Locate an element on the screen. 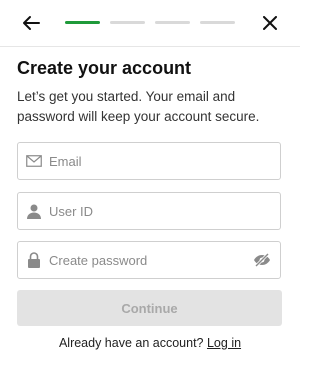  page-title: Create your account is located at coordinates (104, 68).